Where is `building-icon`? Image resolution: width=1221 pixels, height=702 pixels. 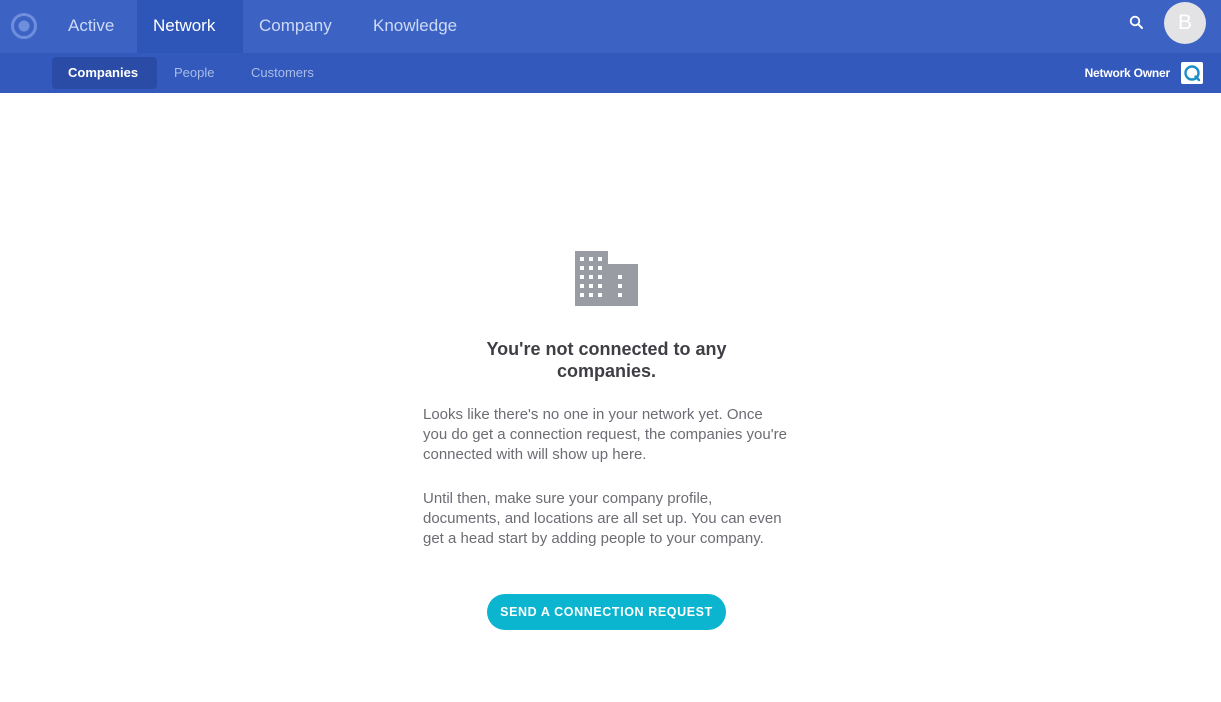 building-icon is located at coordinates (606, 278).